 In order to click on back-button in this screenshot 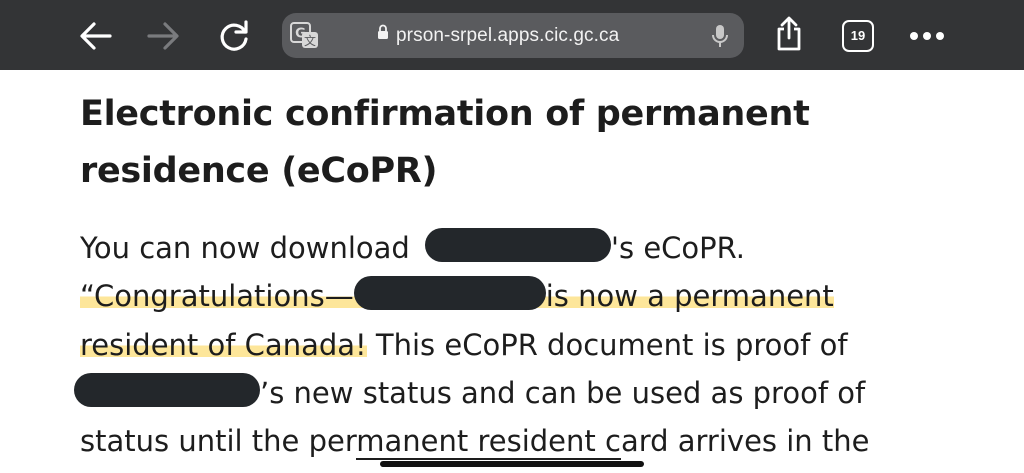, I will do `click(96, 36)`.